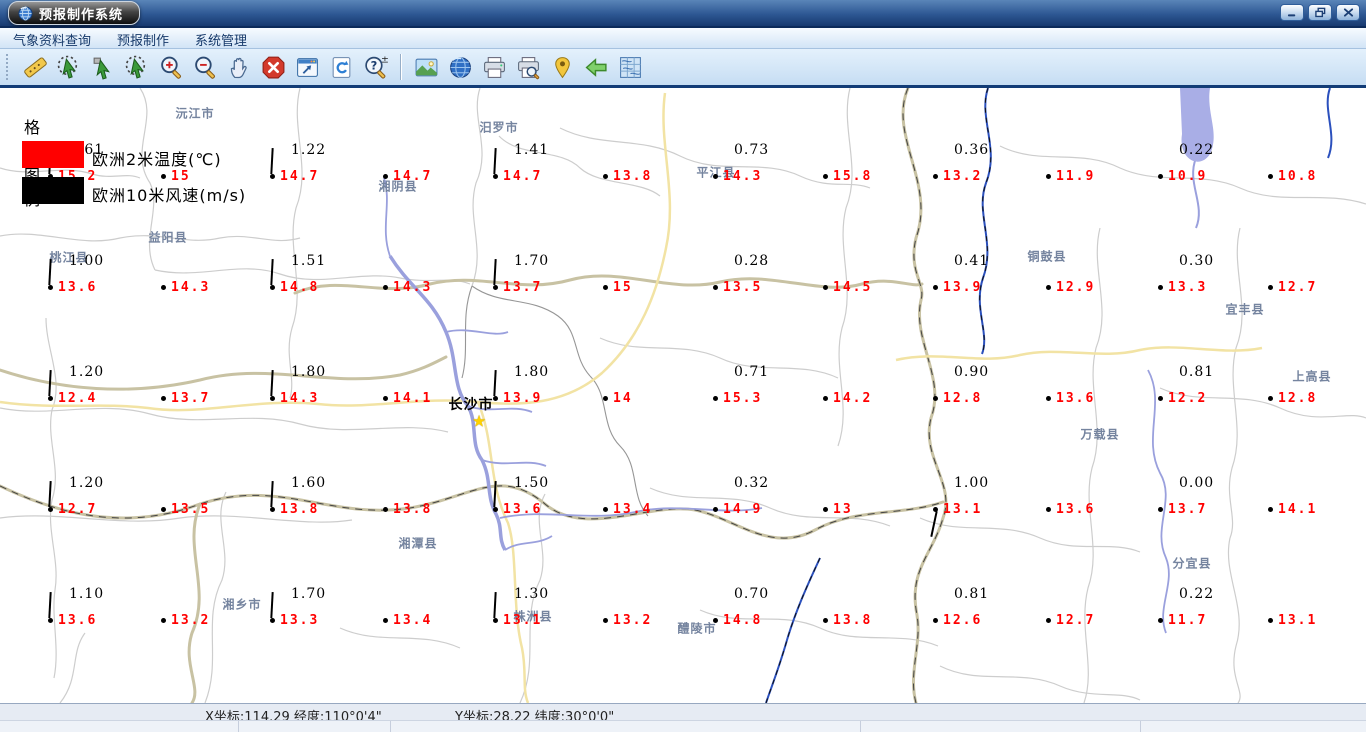 The width and height of the screenshot is (1366, 732). What do you see at coordinates (494, 67) in the screenshot?
I see `print-button` at bounding box center [494, 67].